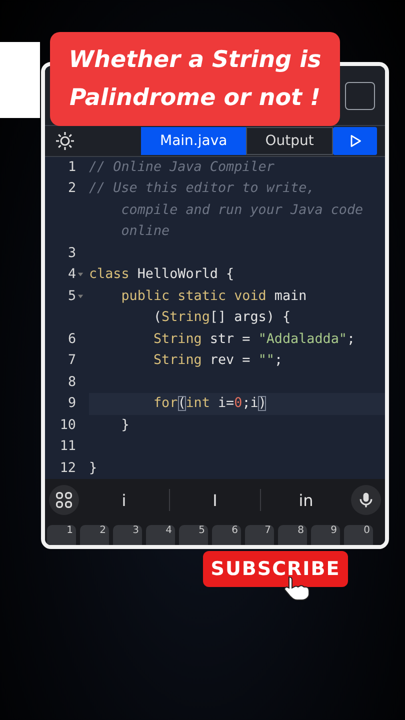 This screenshot has width=405, height=720. What do you see at coordinates (358, 535) in the screenshot?
I see `keyboard-key: 0` at bounding box center [358, 535].